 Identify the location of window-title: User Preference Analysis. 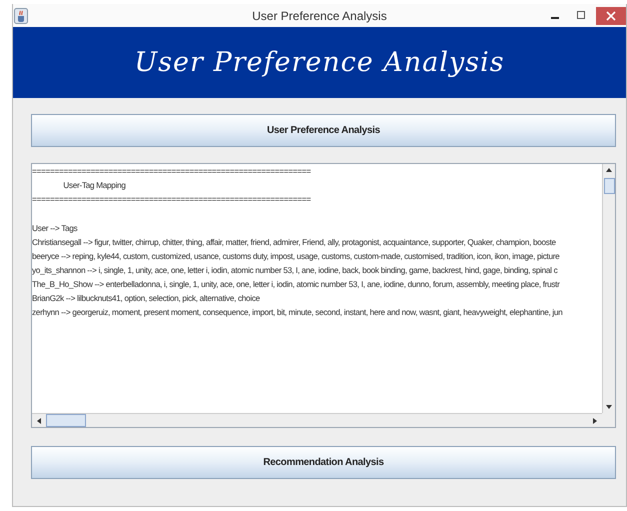
(319, 15).